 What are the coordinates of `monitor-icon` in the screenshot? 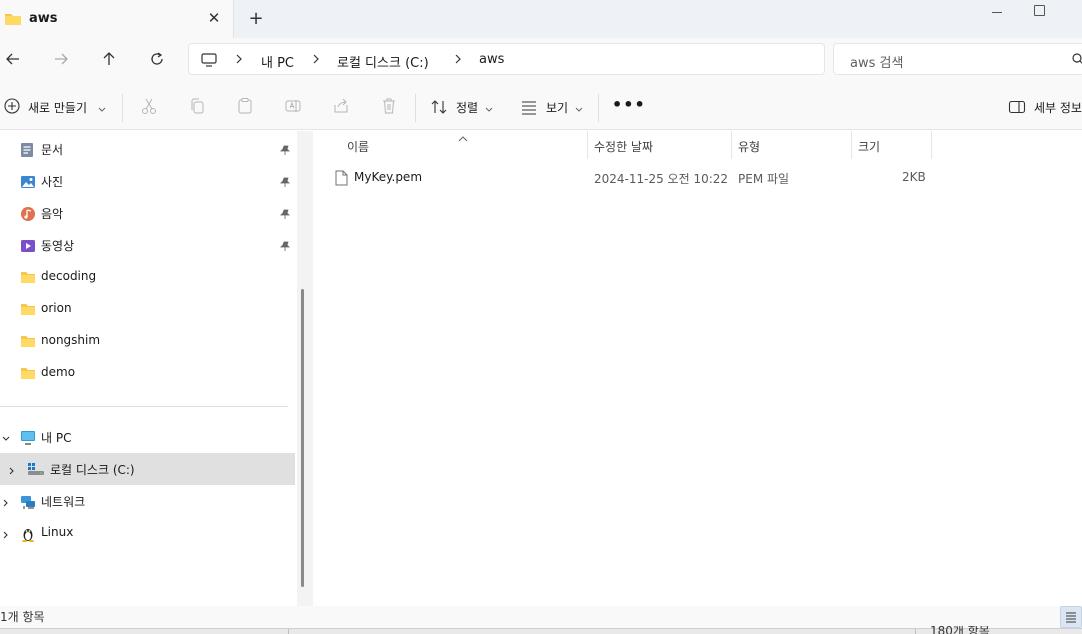 It's located at (209, 61).